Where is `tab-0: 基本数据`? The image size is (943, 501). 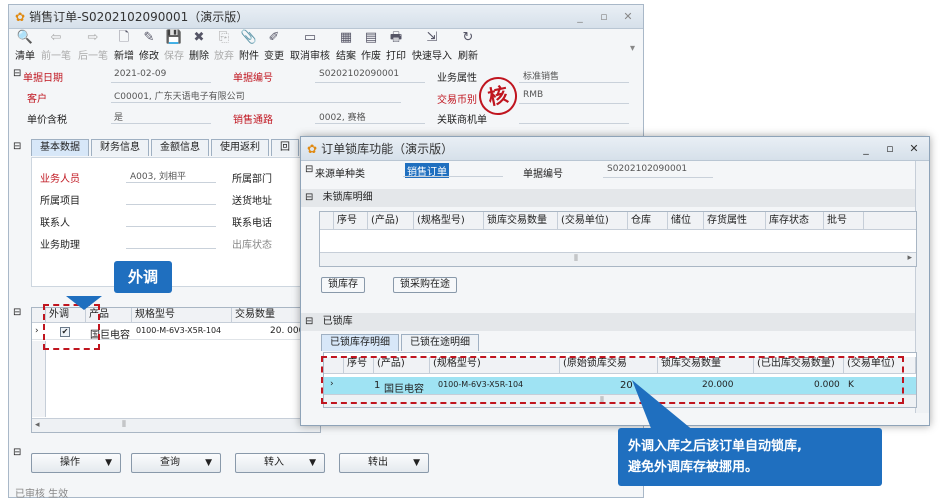 tab-0: 基本数据 is located at coordinates (60, 147).